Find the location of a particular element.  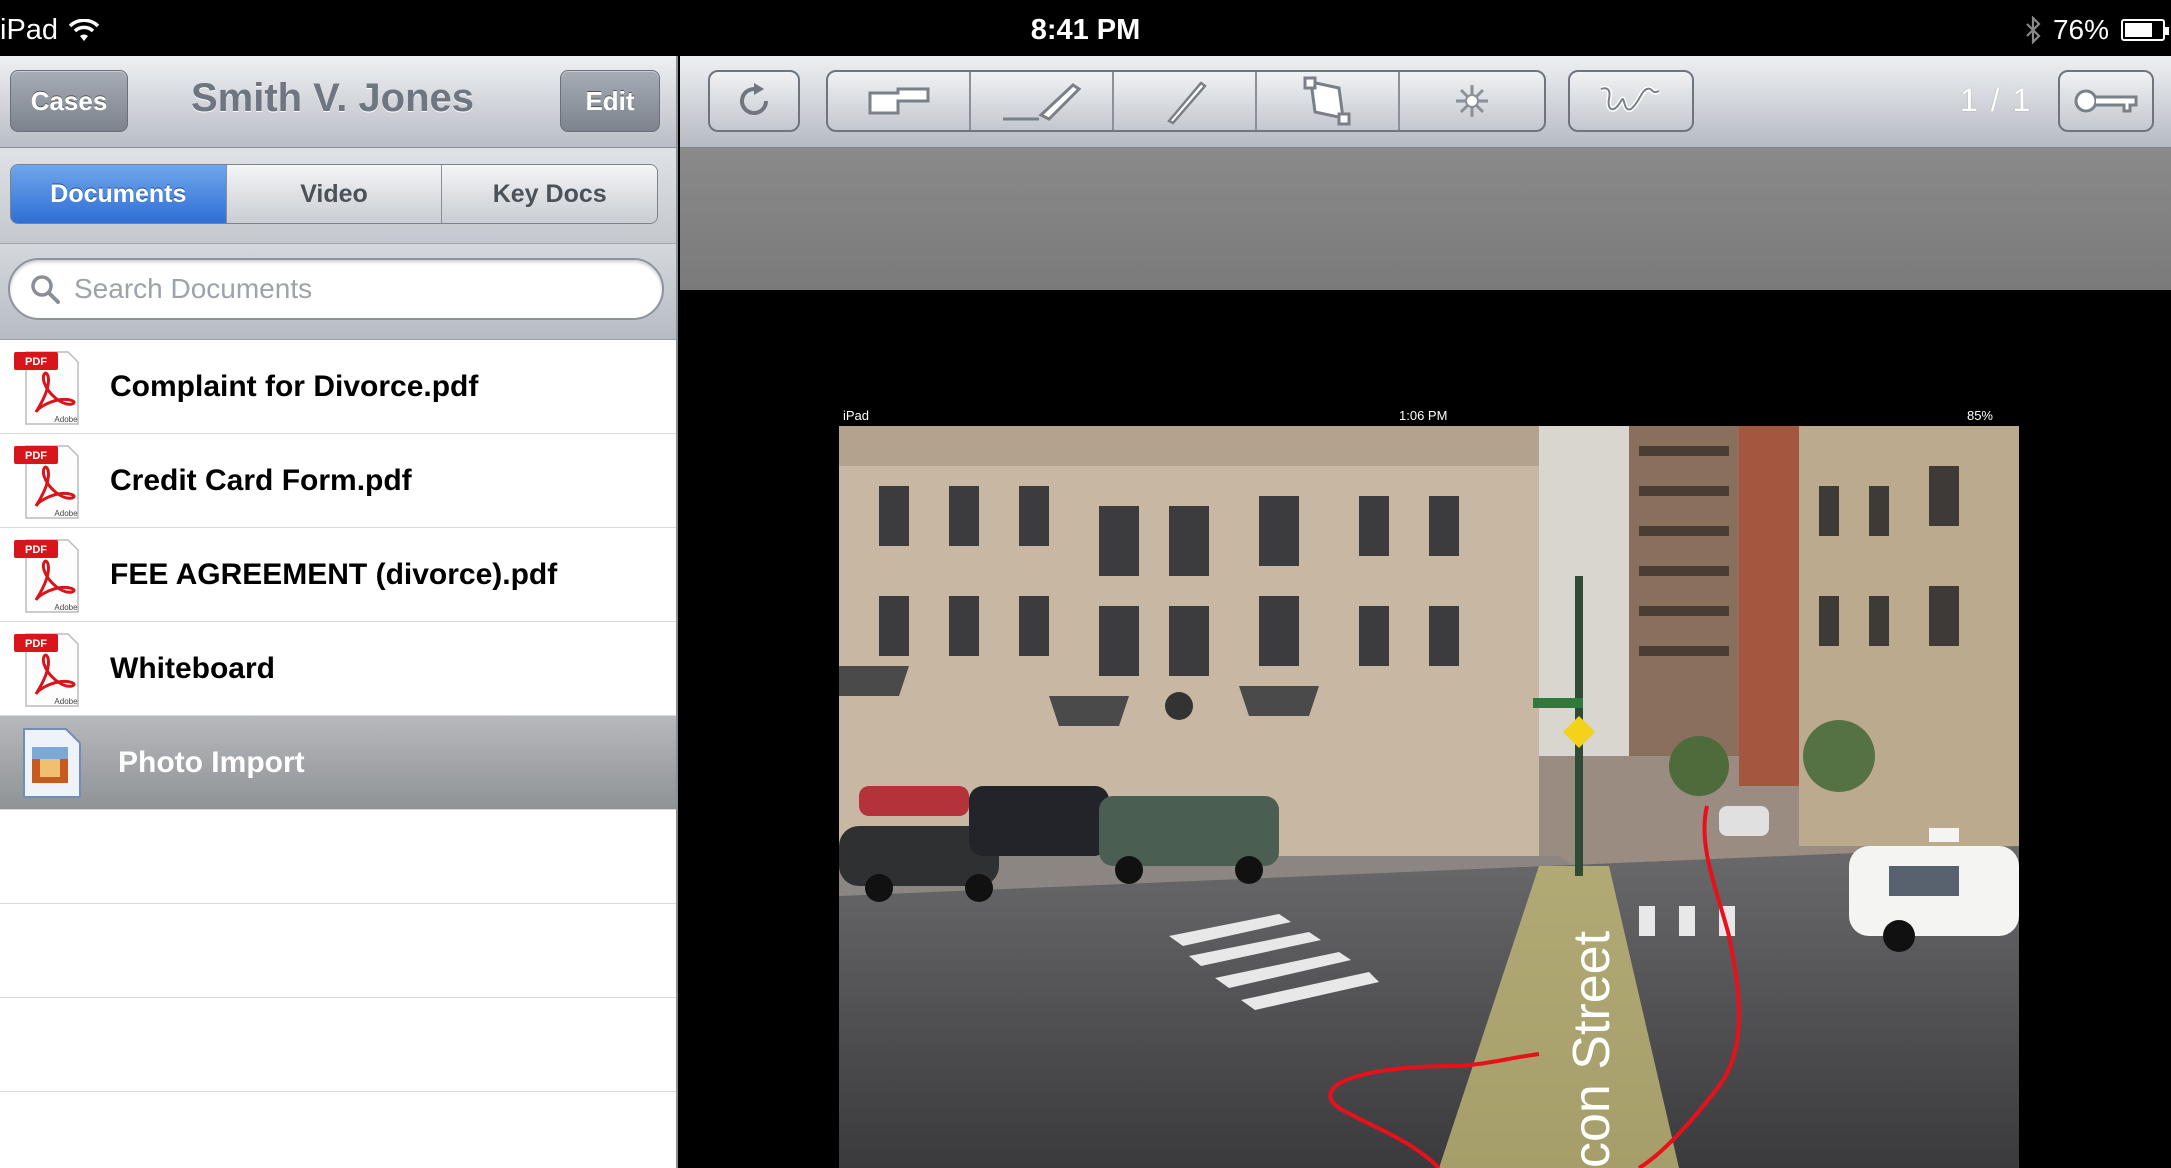

bluetooth-icon is located at coordinates (2033, 30).